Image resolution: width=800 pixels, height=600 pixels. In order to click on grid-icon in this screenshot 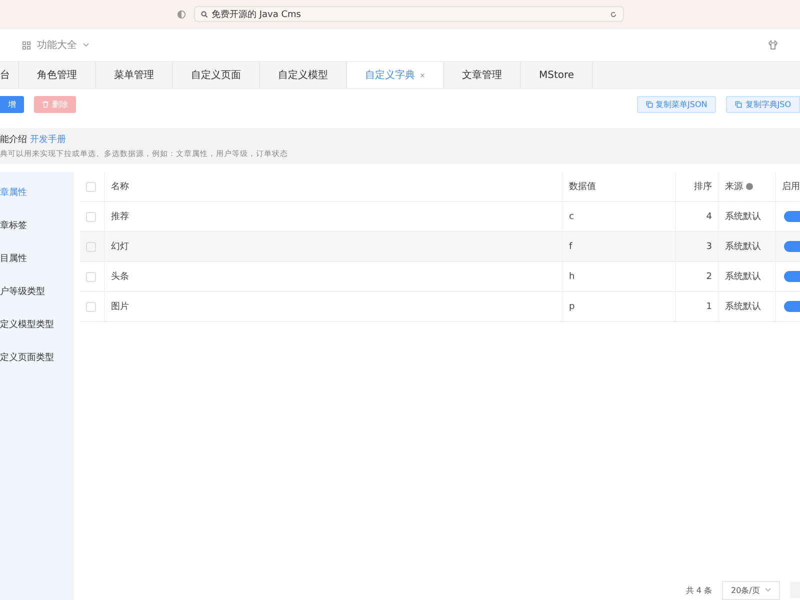, I will do `click(26, 45)`.